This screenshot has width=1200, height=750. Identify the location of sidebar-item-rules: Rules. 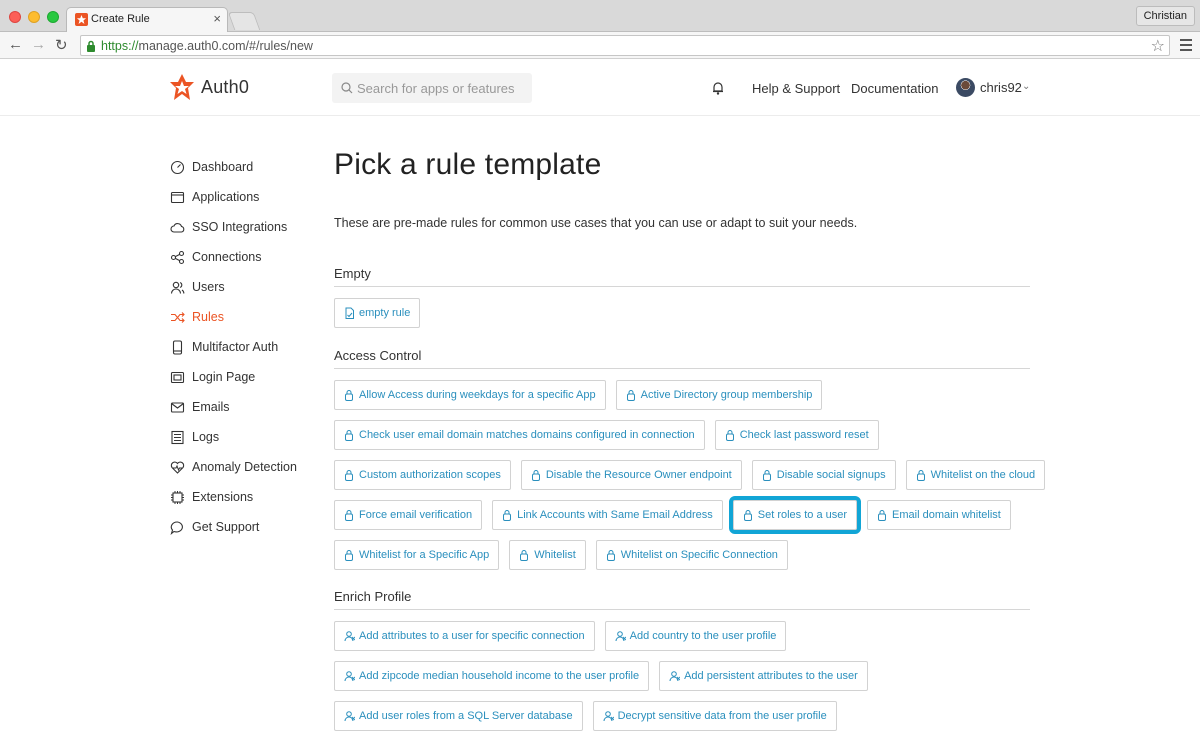
(245, 317).